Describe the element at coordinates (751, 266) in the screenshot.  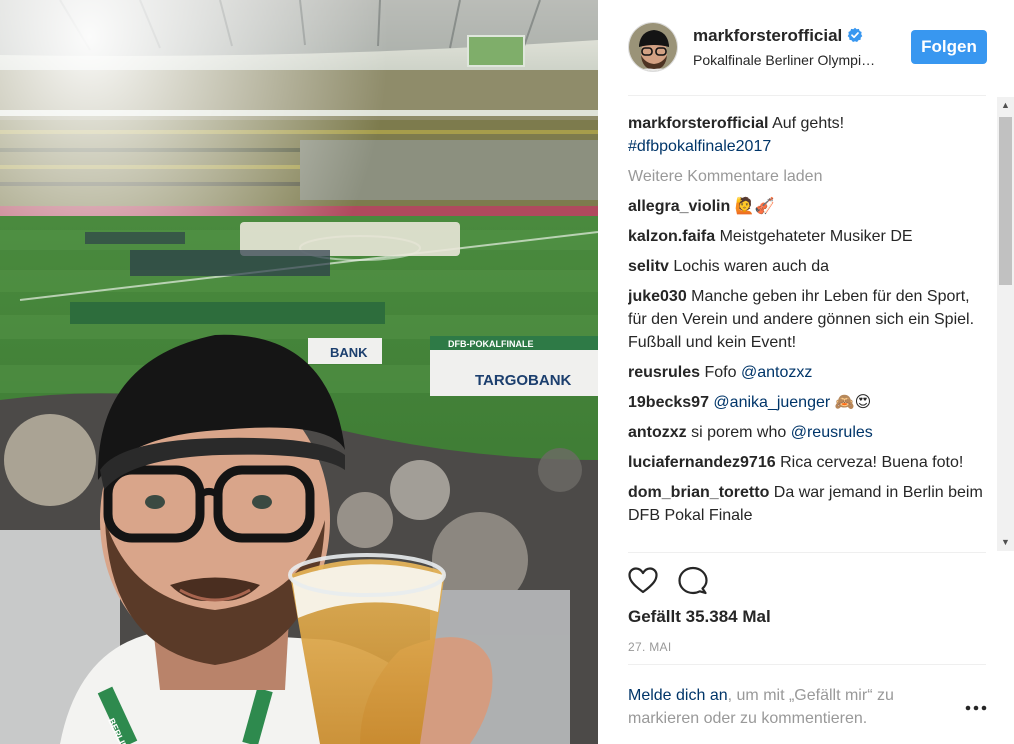
I see `comment-text: Lochis waren auch da` at that location.